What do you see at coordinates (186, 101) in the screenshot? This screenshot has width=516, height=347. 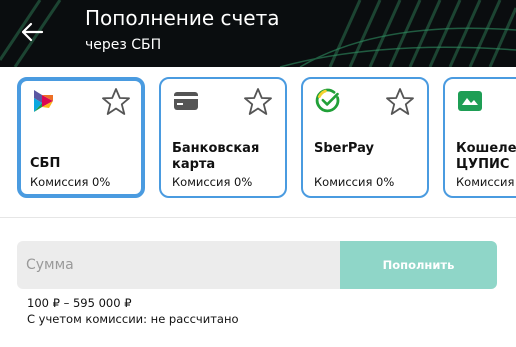 I see `bank-card-icon` at bounding box center [186, 101].